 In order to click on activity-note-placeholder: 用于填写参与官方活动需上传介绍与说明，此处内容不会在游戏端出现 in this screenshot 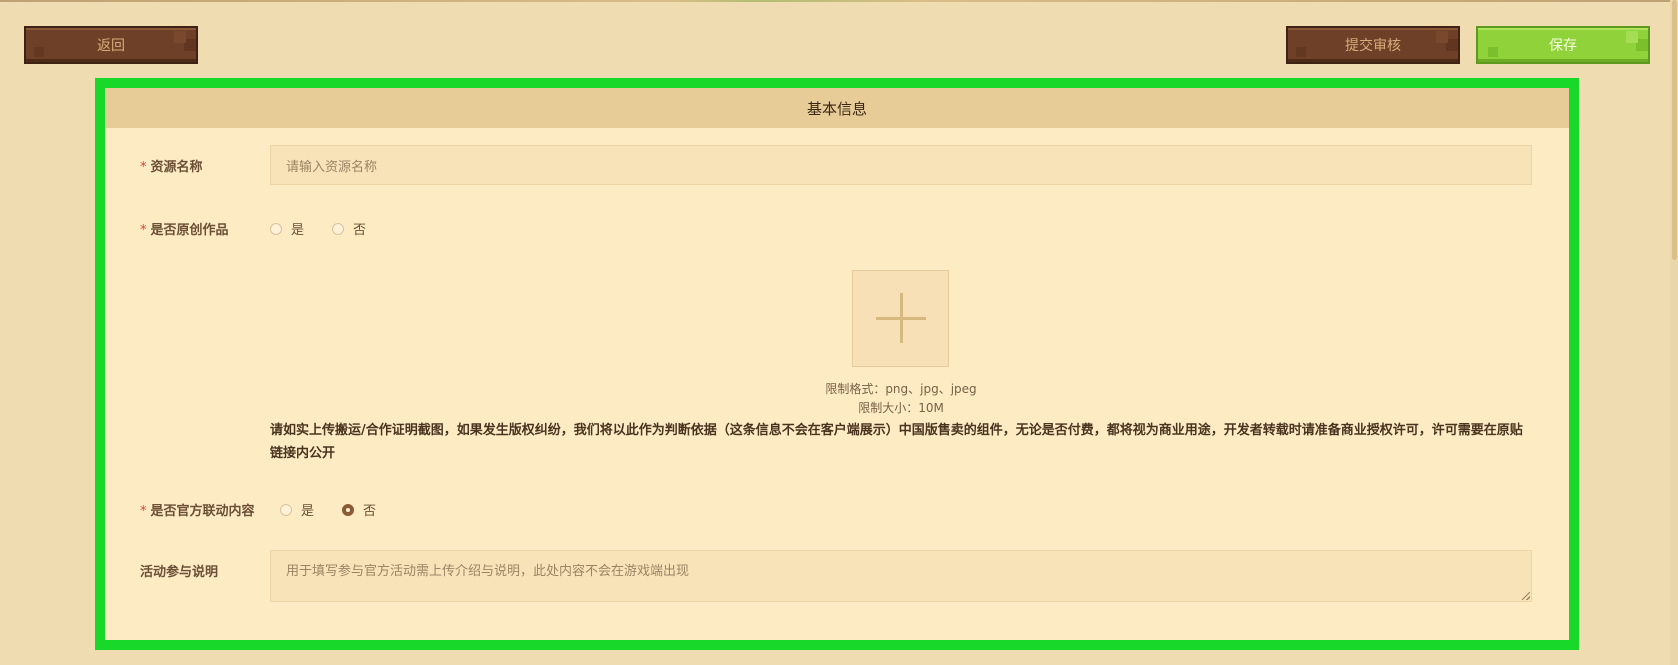, I will do `click(488, 571)`.